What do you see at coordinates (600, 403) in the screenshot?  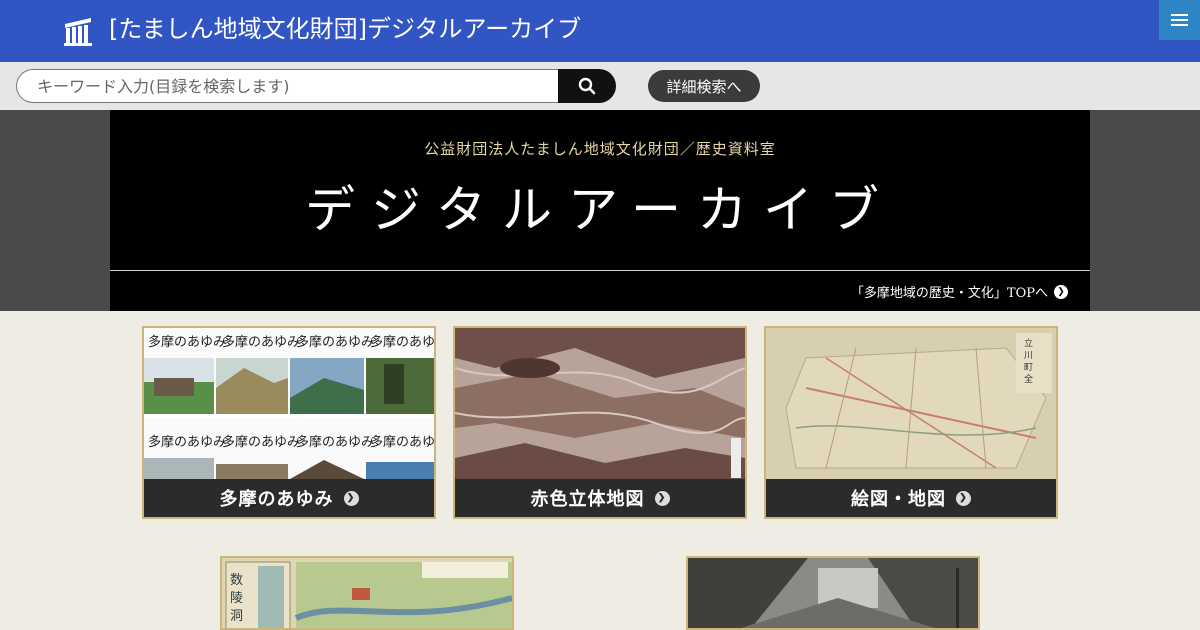 I see `relief-map-image` at bounding box center [600, 403].